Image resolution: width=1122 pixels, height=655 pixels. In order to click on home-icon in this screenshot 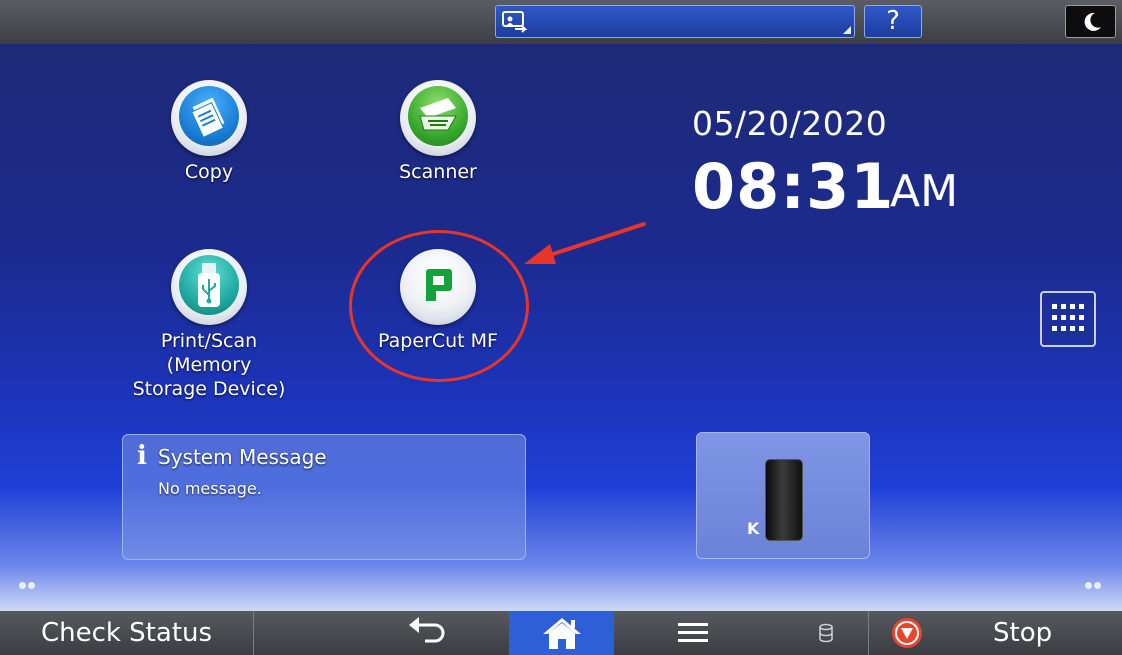, I will do `click(562, 633)`.